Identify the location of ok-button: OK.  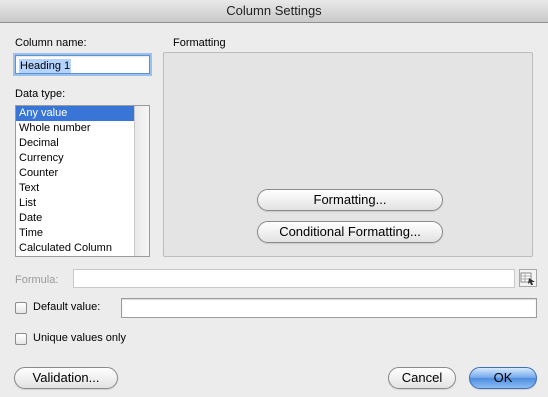
(503, 378).